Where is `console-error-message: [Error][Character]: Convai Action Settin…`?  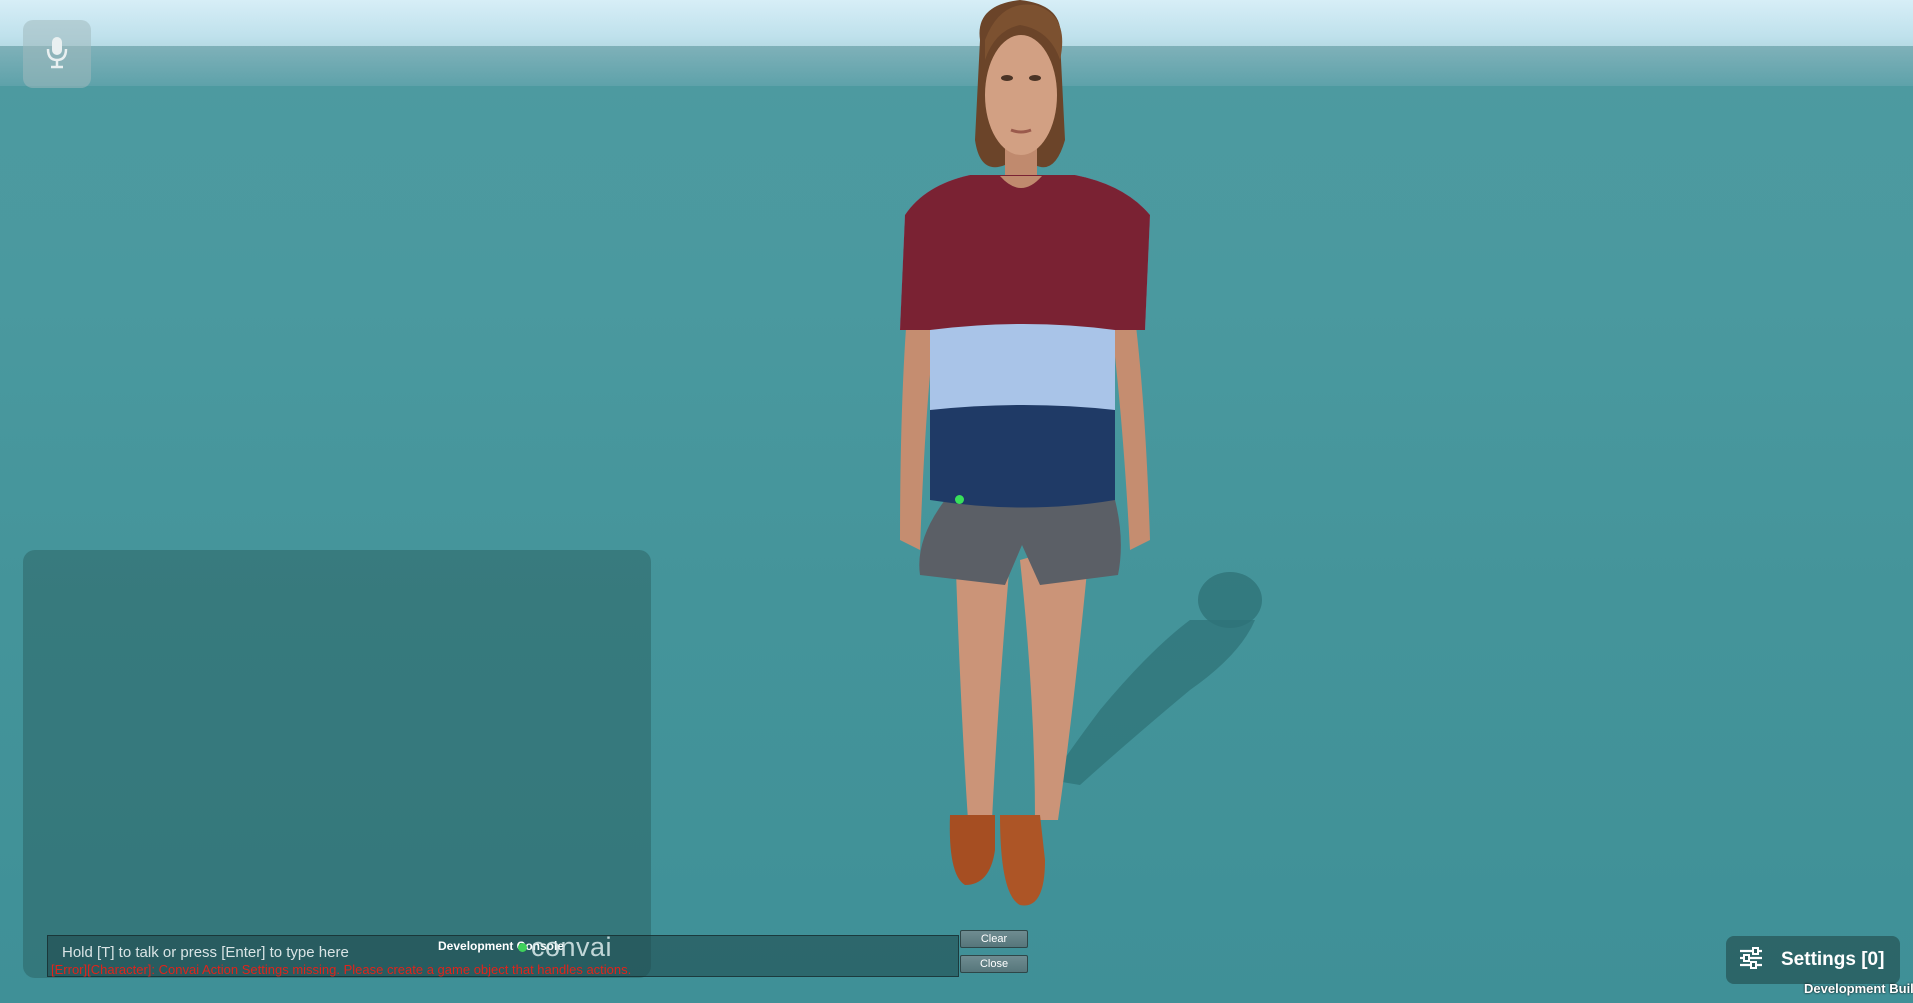
console-error-message: [Error][Character]: Convai Action Settin… is located at coordinates (341, 969).